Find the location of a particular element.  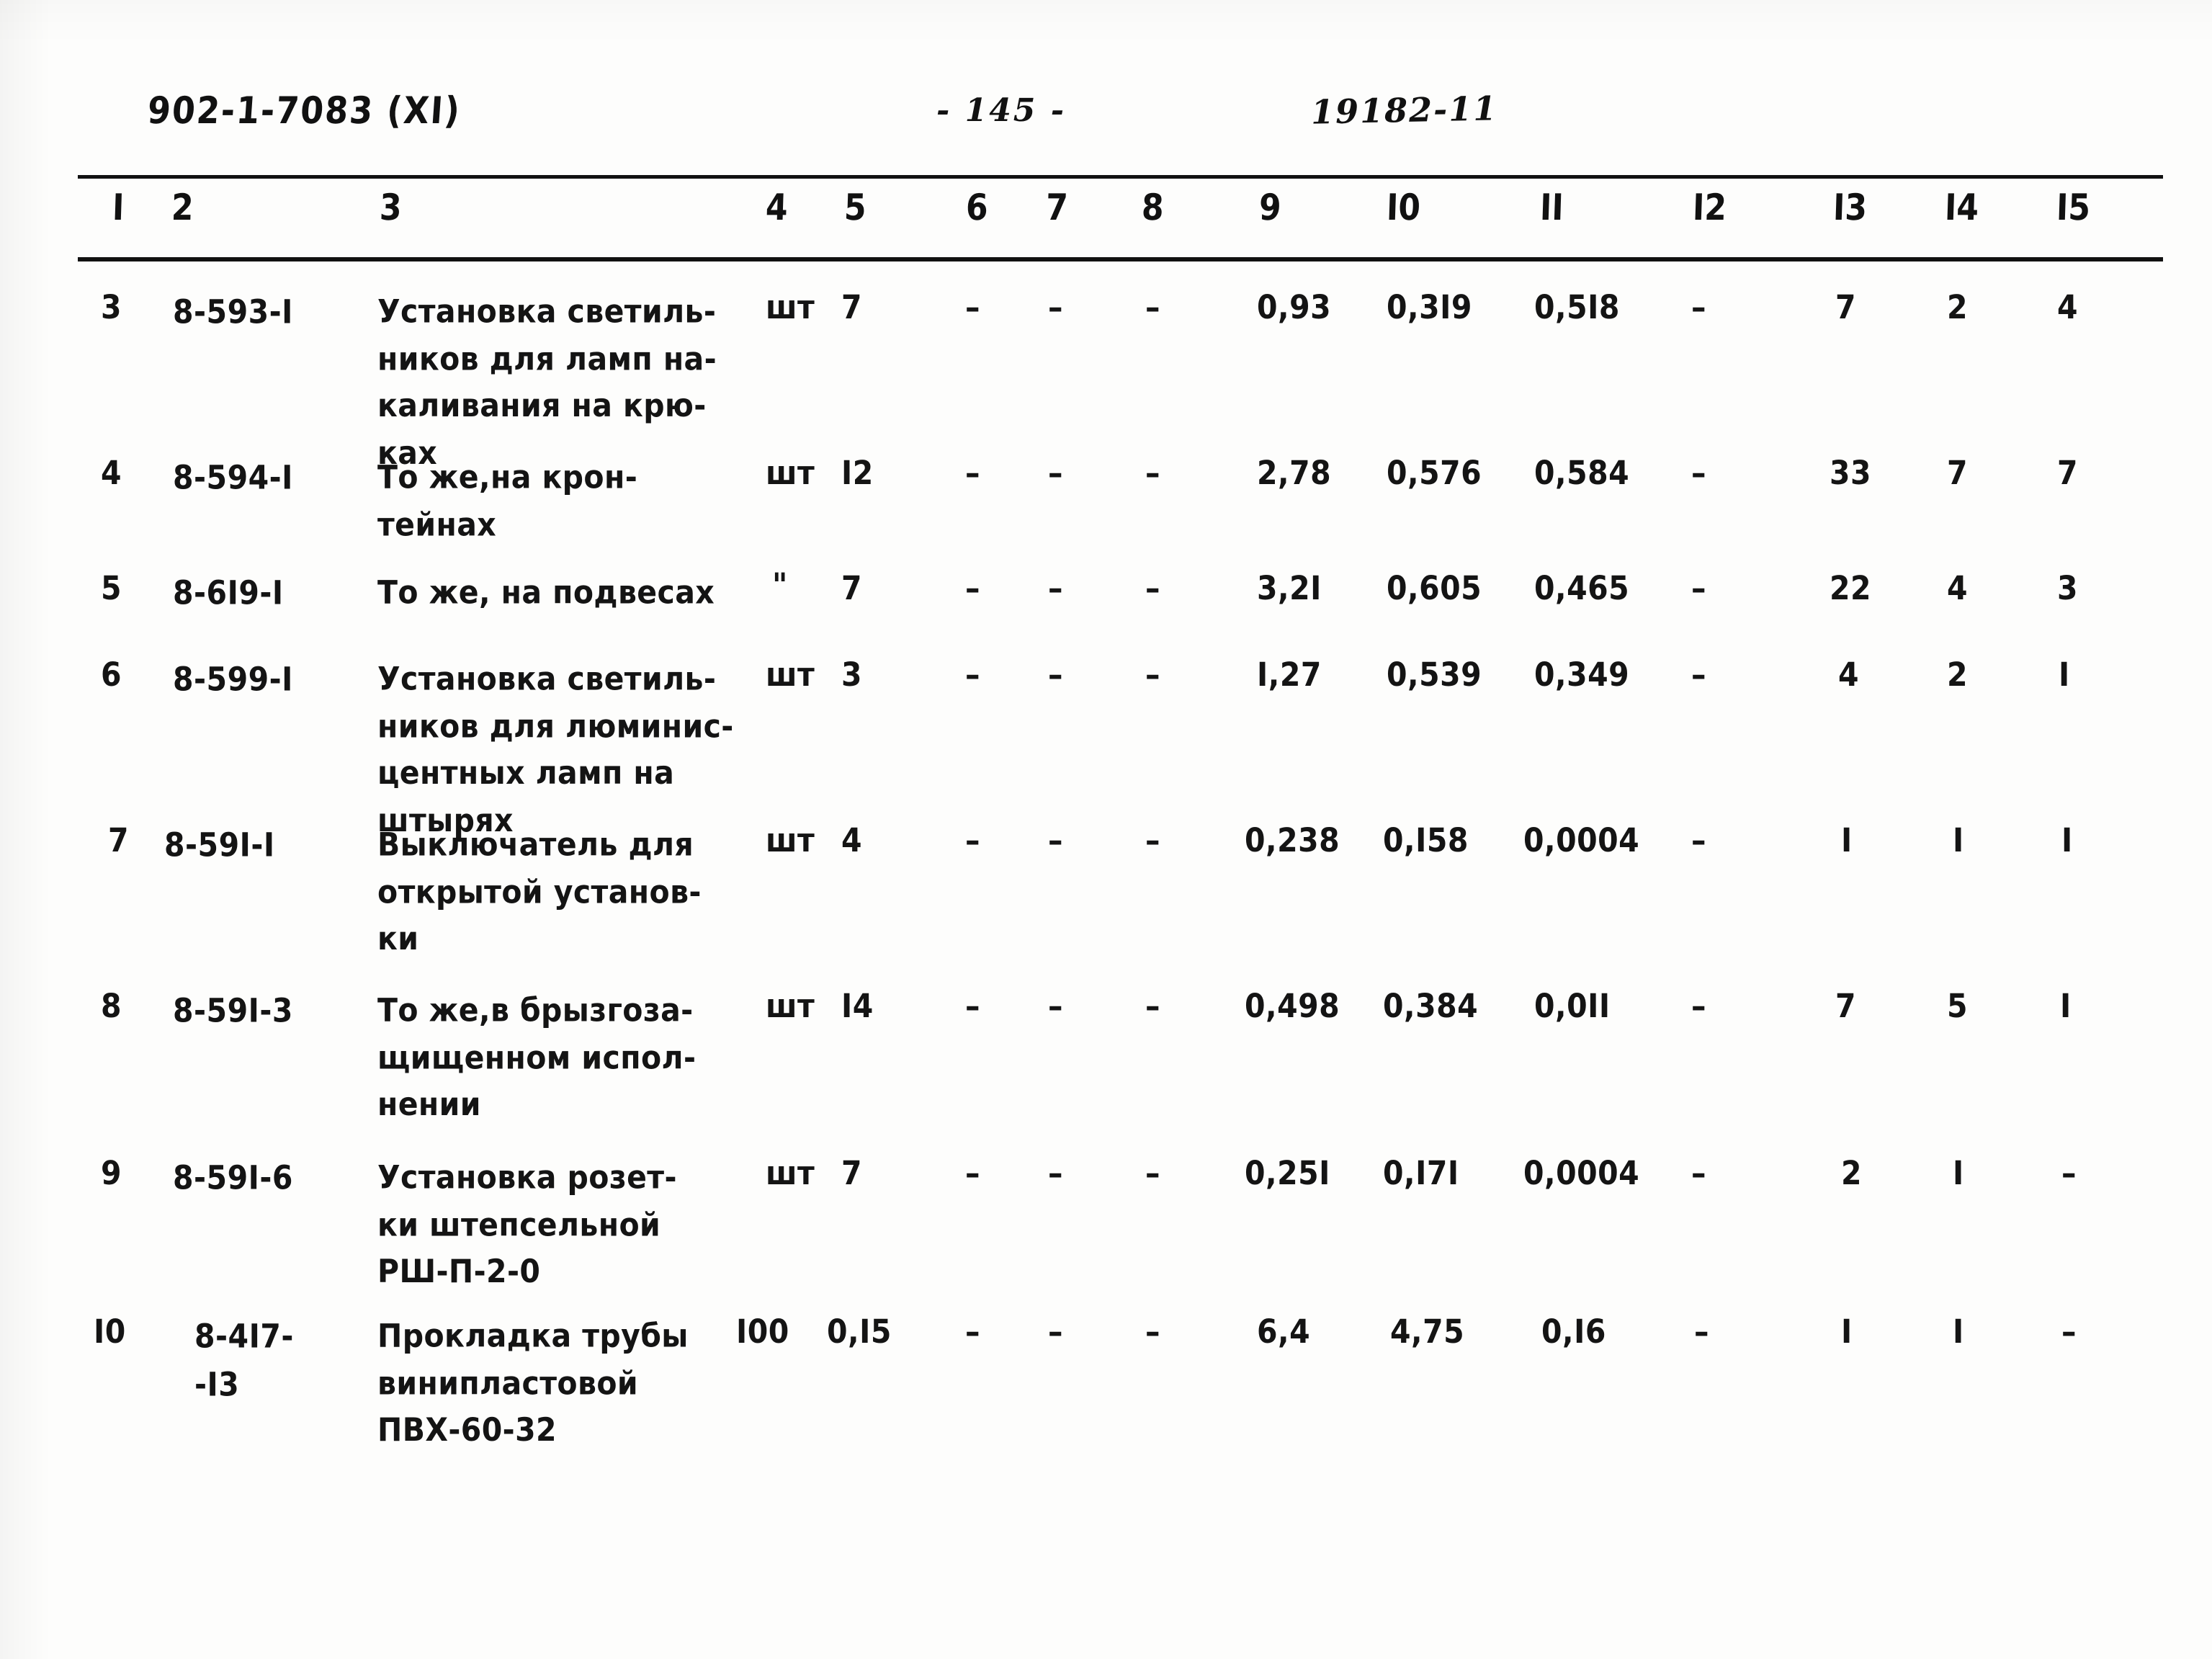

cell-col11: 0,349 is located at coordinates (1582, 675).